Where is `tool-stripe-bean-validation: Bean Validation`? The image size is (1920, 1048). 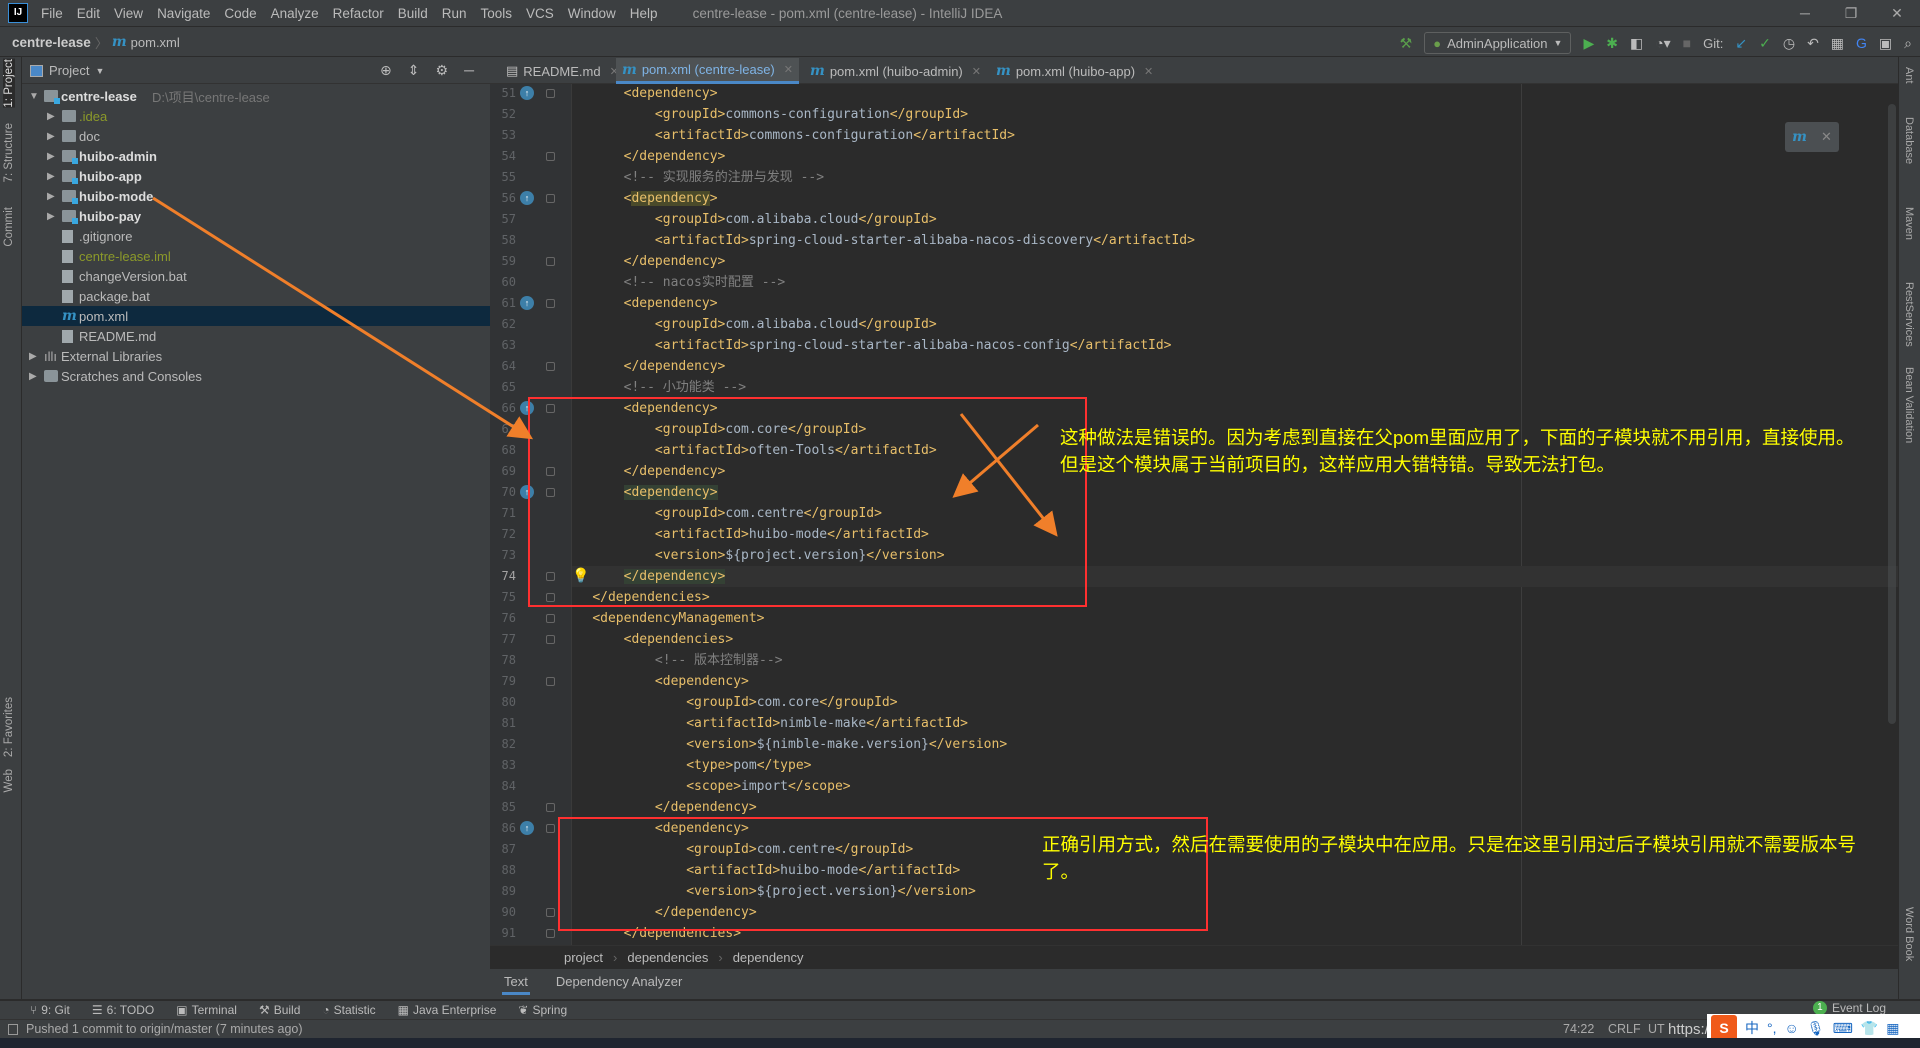 tool-stripe-bean-validation: Bean Validation is located at coordinates (1909, 405).